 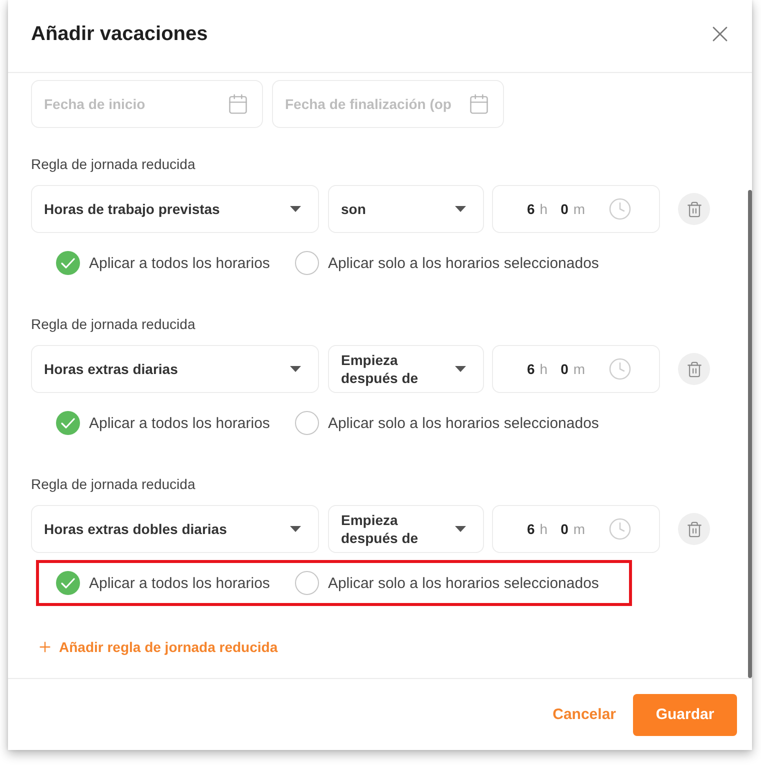 What do you see at coordinates (175, 369) in the screenshot?
I see `metric-select: Horas extras diarias` at bounding box center [175, 369].